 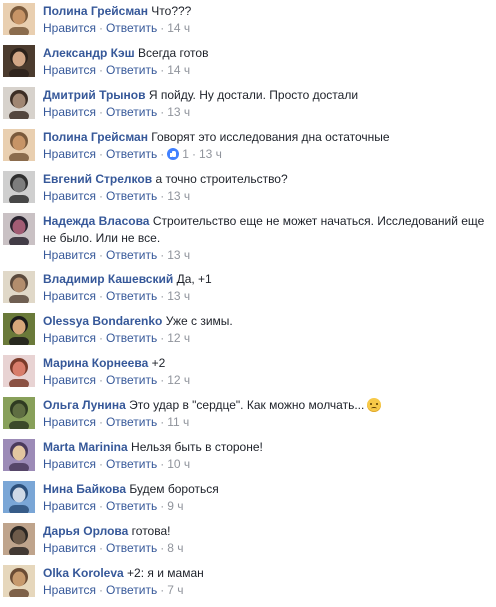 What do you see at coordinates (175, 506) in the screenshot?
I see `comment-timestamp: 9 ч` at bounding box center [175, 506].